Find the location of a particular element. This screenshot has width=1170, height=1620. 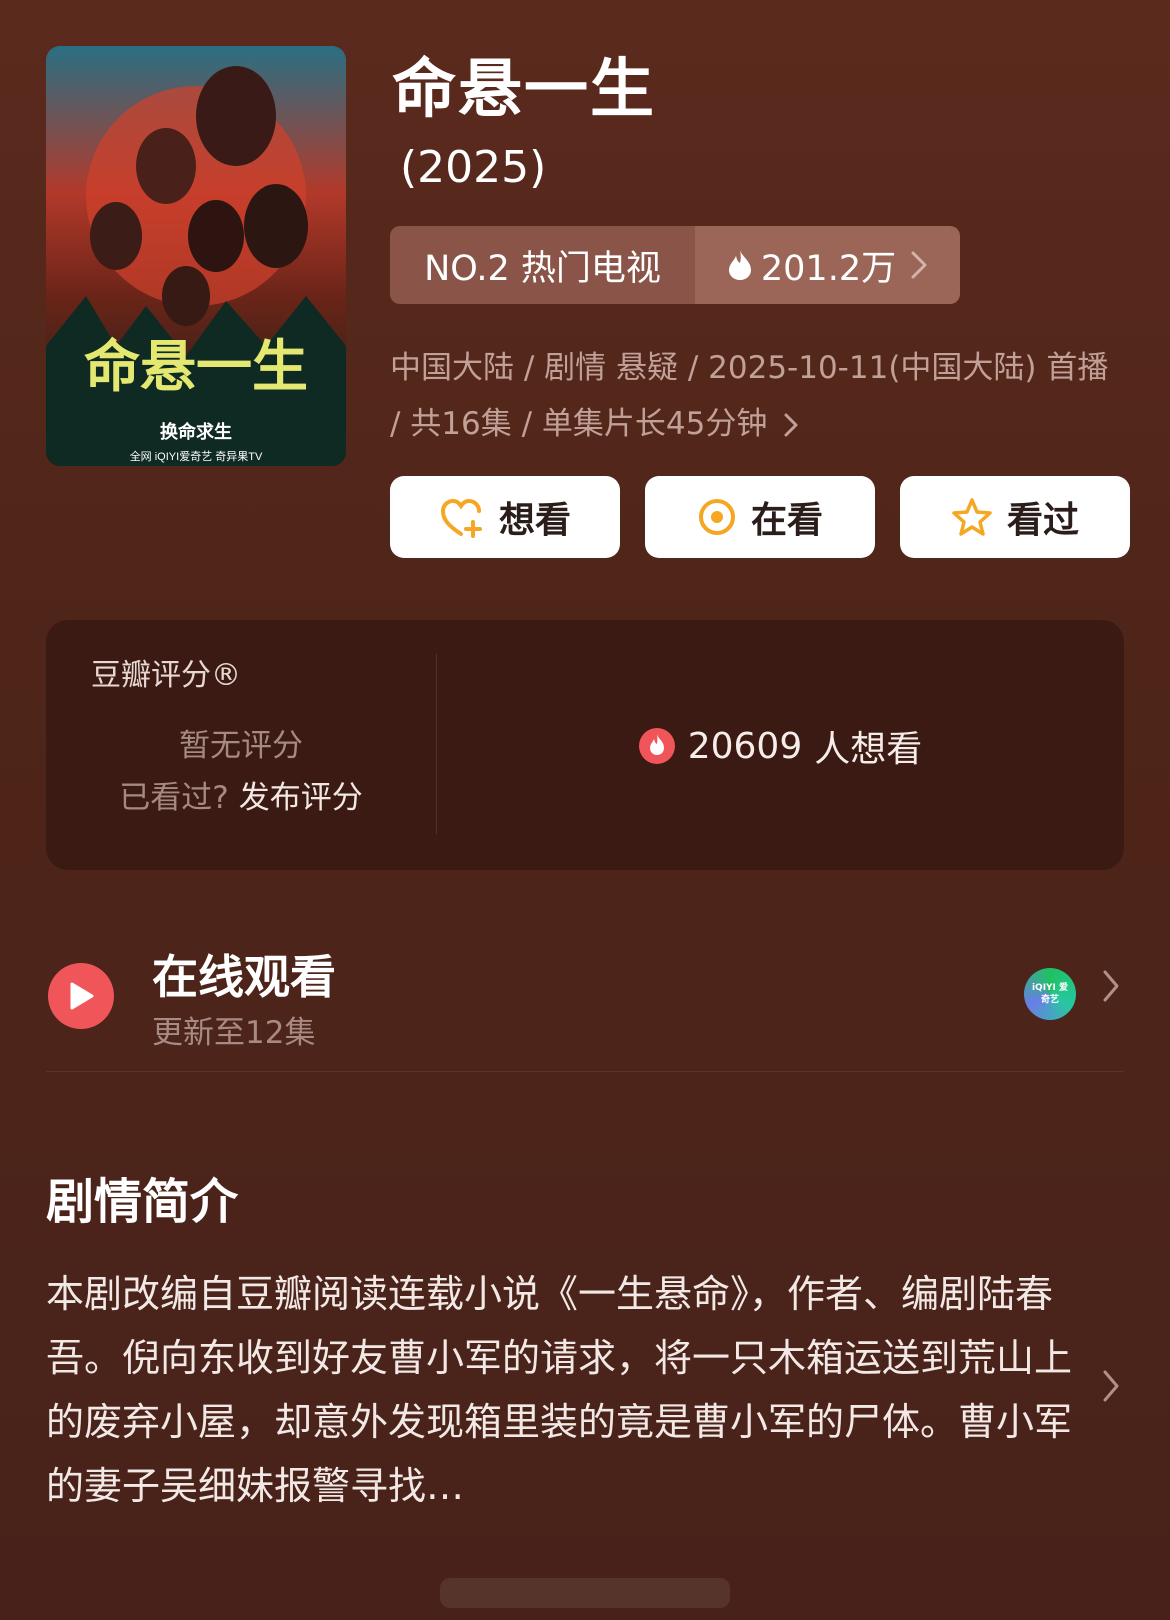

action-buttons: 想看 在看 看过 is located at coordinates (760, 517).